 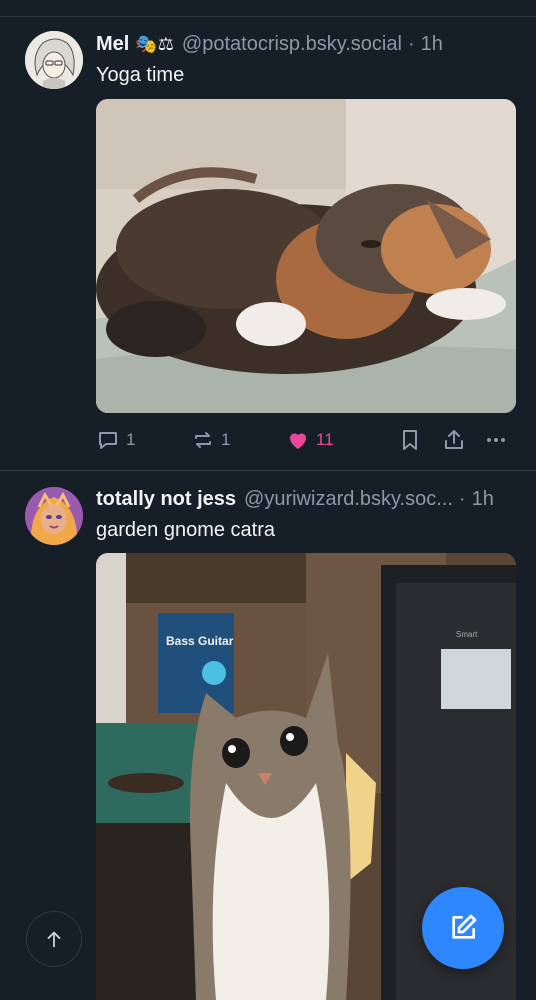 I want to click on reply-count: 1, so click(x=131, y=439).